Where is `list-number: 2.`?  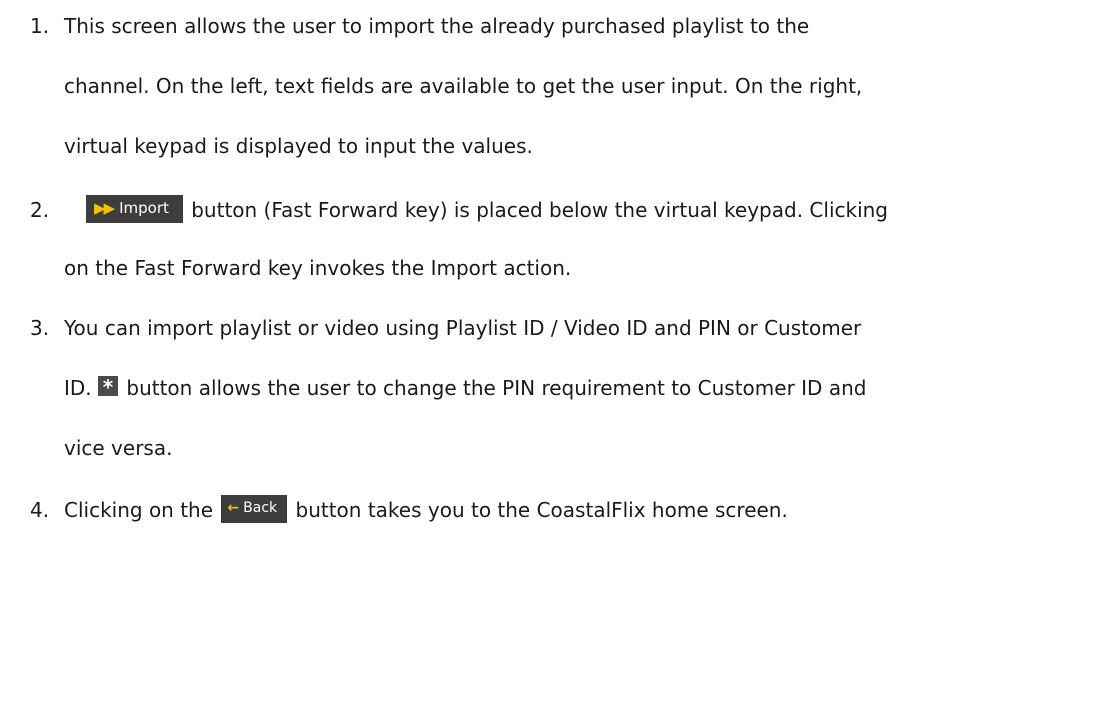 list-number: 2. is located at coordinates (40, 210).